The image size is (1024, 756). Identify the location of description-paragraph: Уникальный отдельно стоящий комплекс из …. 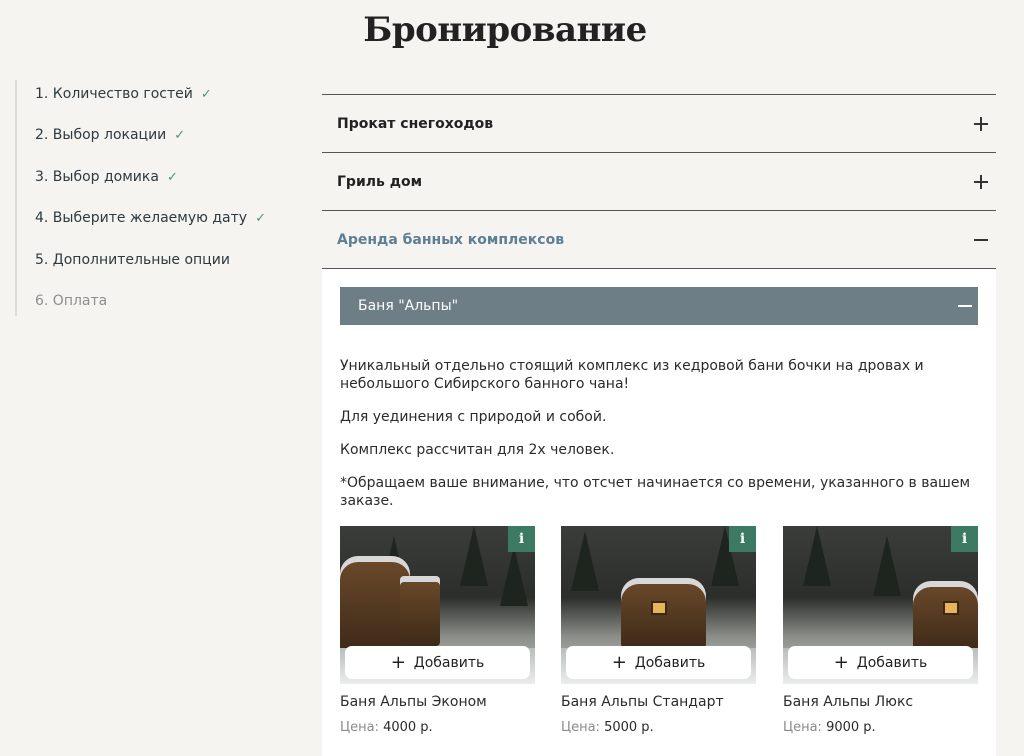
(632, 375).